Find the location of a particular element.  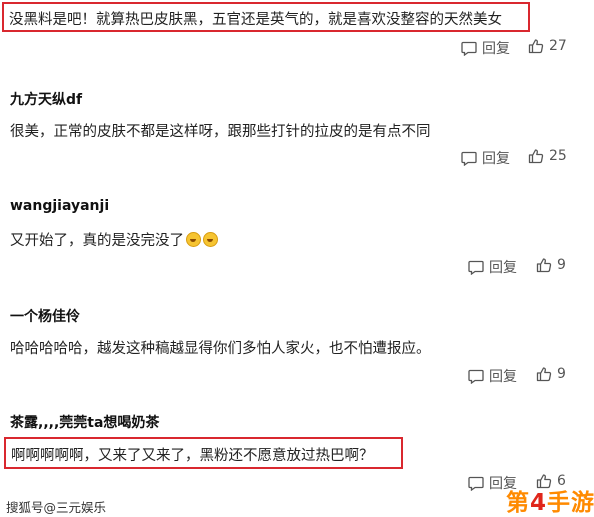

comment-4-username: 一个杨佳伶 is located at coordinates (45, 316).